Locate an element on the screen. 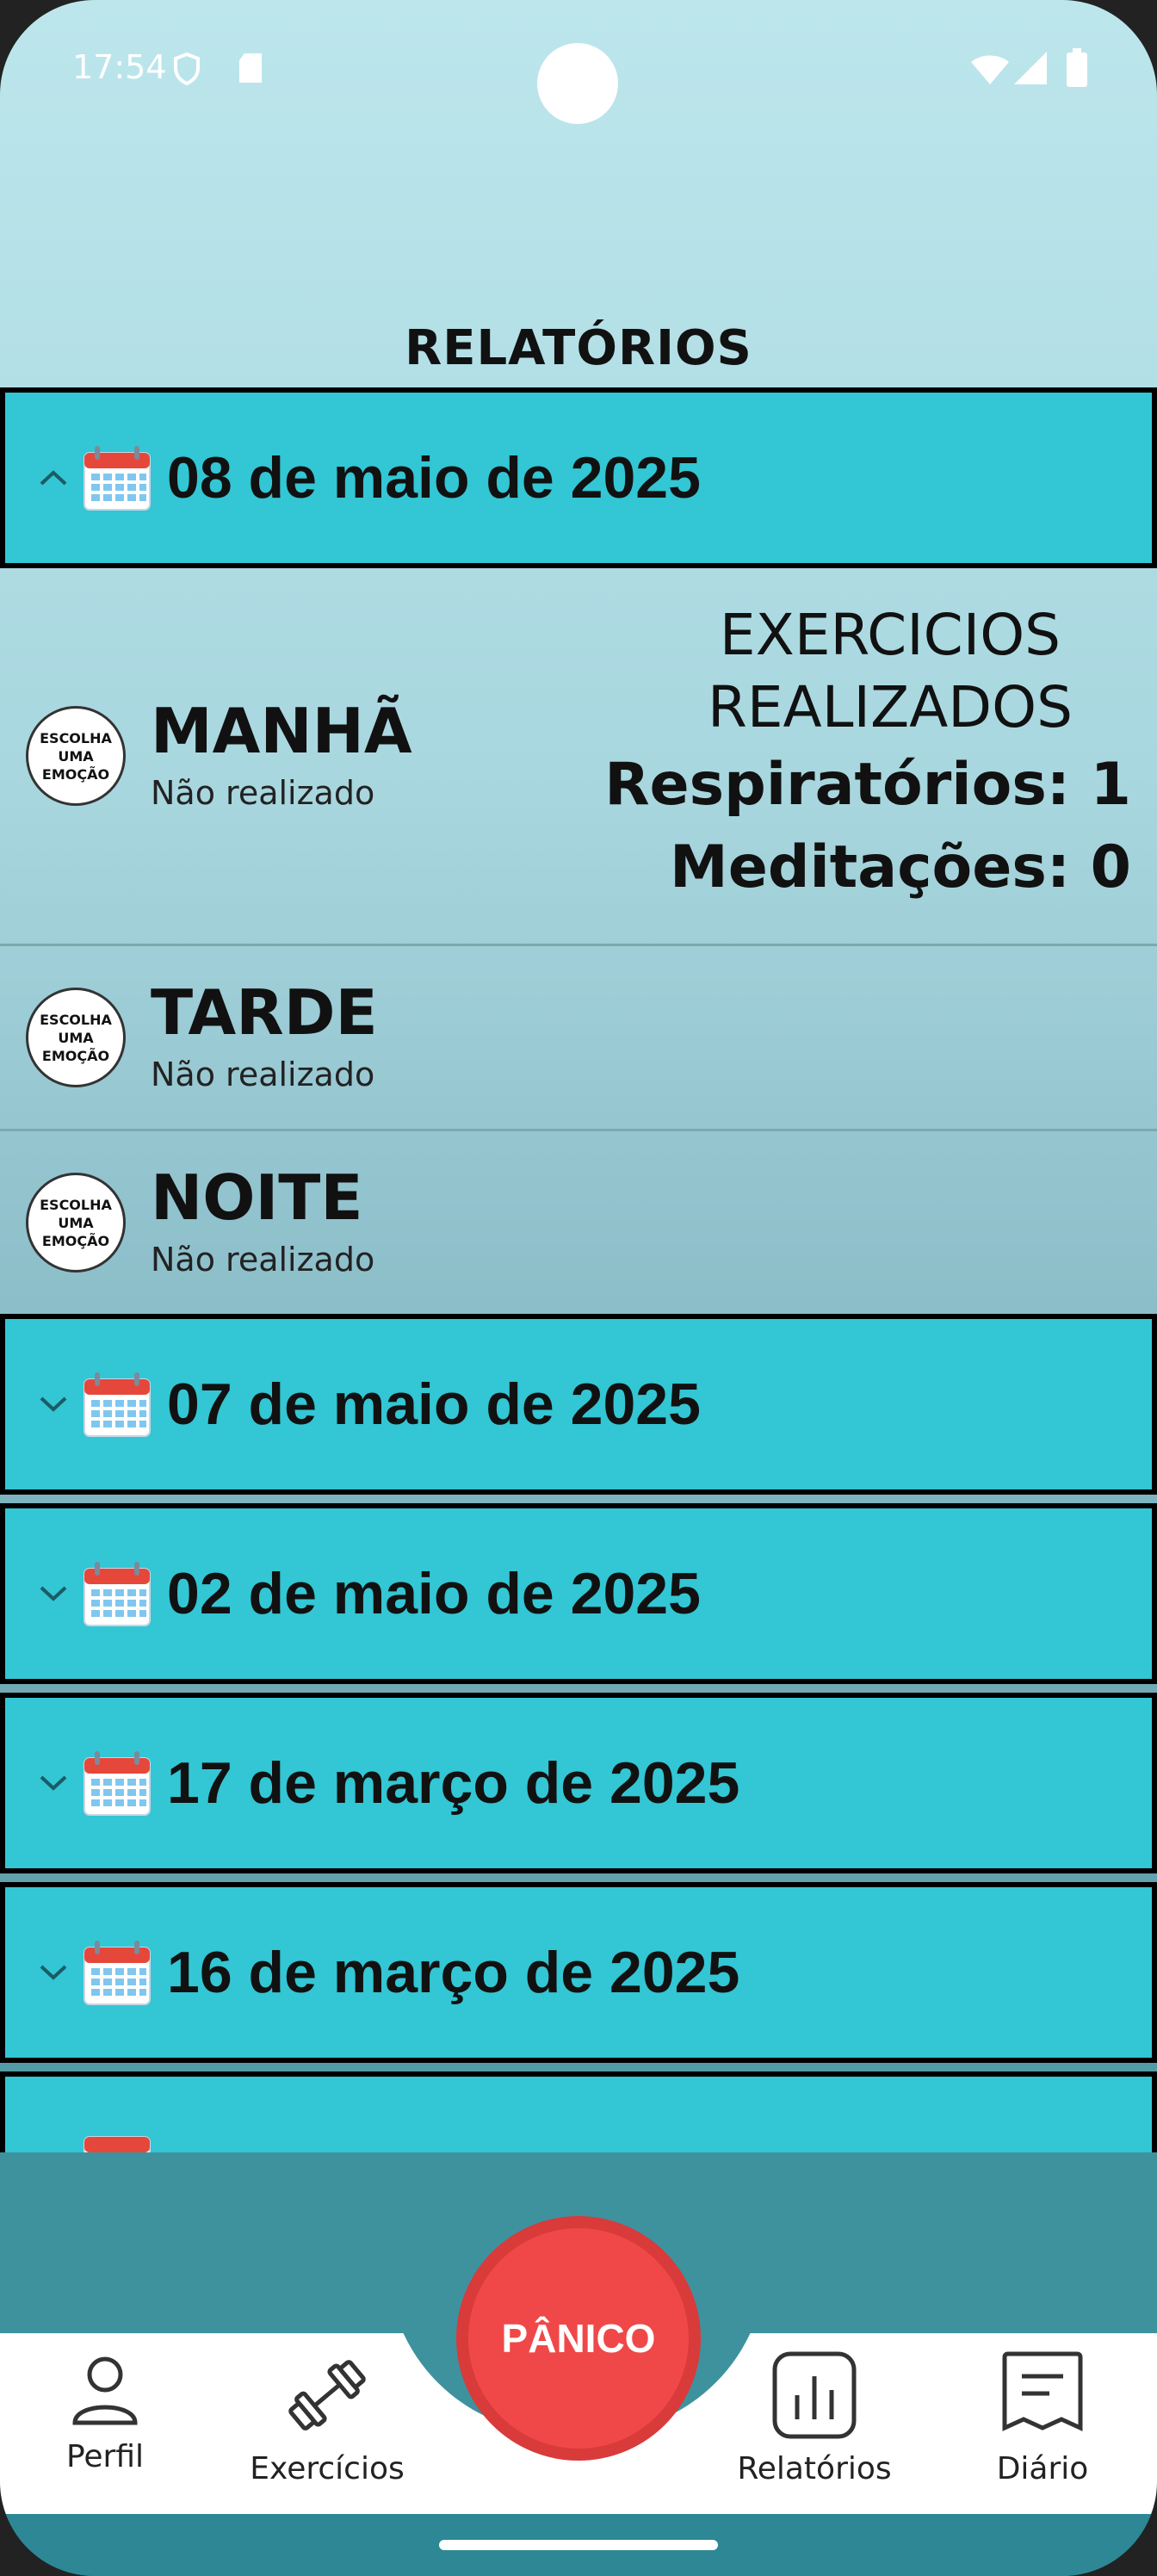 The width and height of the screenshot is (1157, 2576). exercises-title-line: EXERCICIOS is located at coordinates (890, 635).